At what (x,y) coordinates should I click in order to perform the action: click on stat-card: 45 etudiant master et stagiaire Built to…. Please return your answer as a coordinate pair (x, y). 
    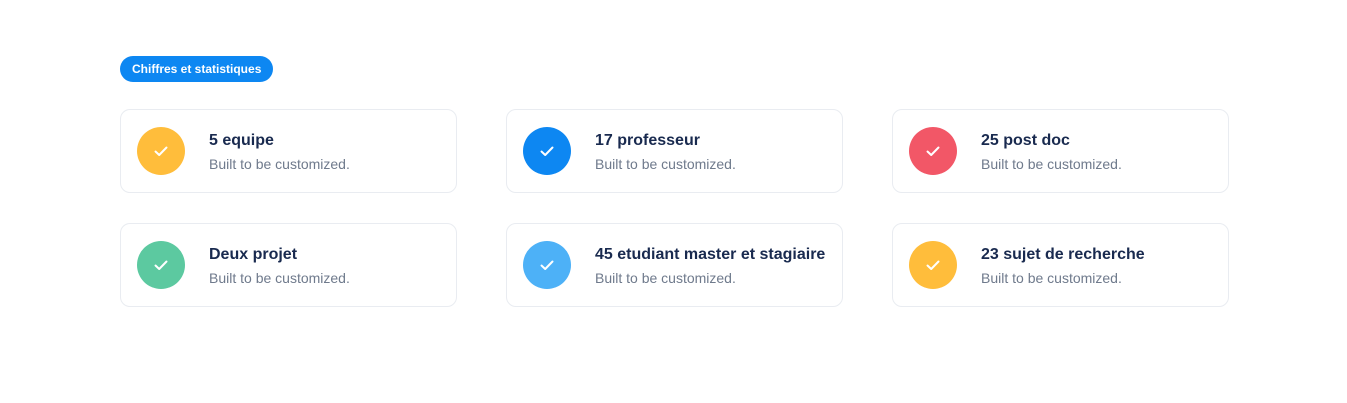
    Looking at the image, I should click on (674, 265).